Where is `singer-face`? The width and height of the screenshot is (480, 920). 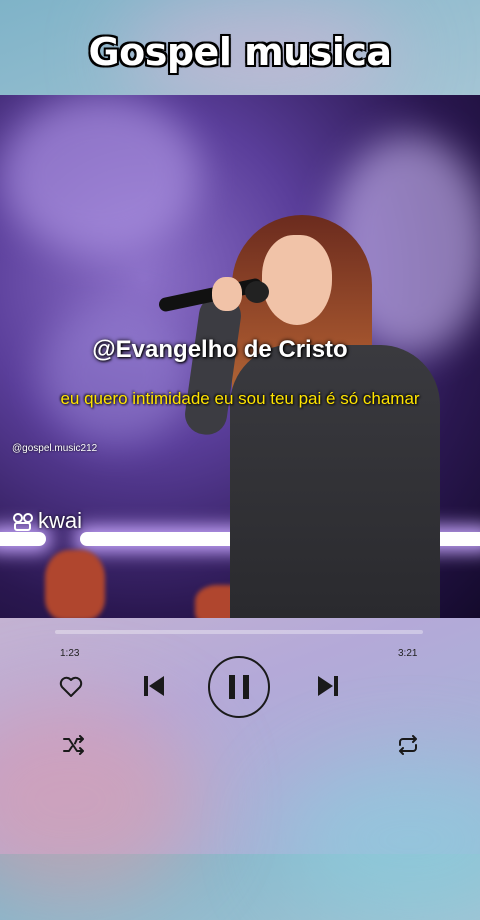
singer-face is located at coordinates (297, 280).